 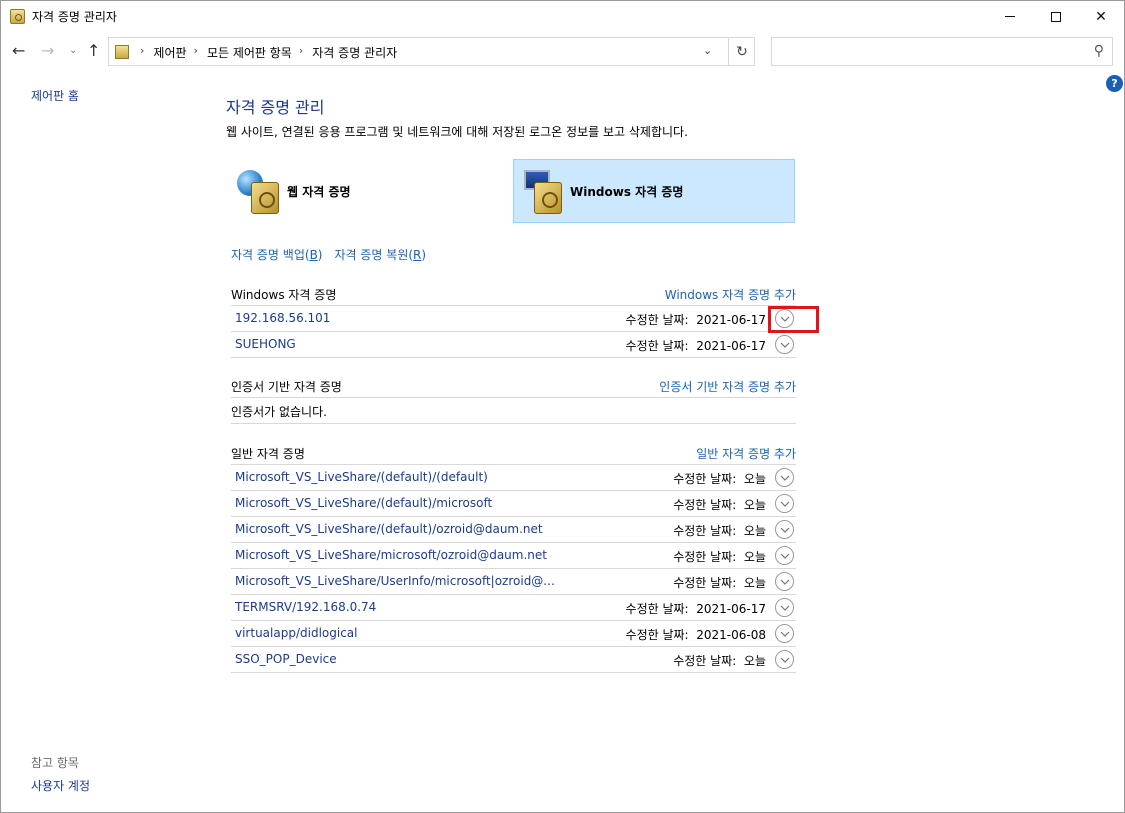 What do you see at coordinates (169, 52) in the screenshot?
I see `breadcrumb-item-control-panel: 제어판` at bounding box center [169, 52].